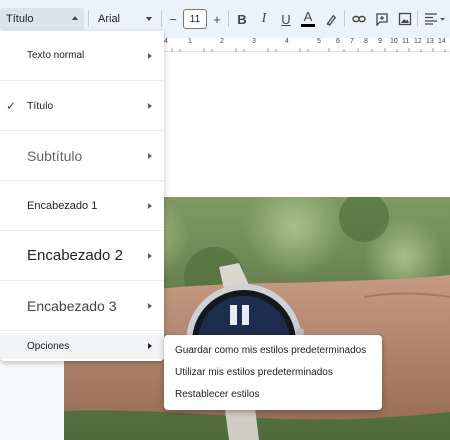 The width and height of the screenshot is (450, 440). What do you see at coordinates (308, 16) in the screenshot?
I see `text-color-icon: A` at bounding box center [308, 16].